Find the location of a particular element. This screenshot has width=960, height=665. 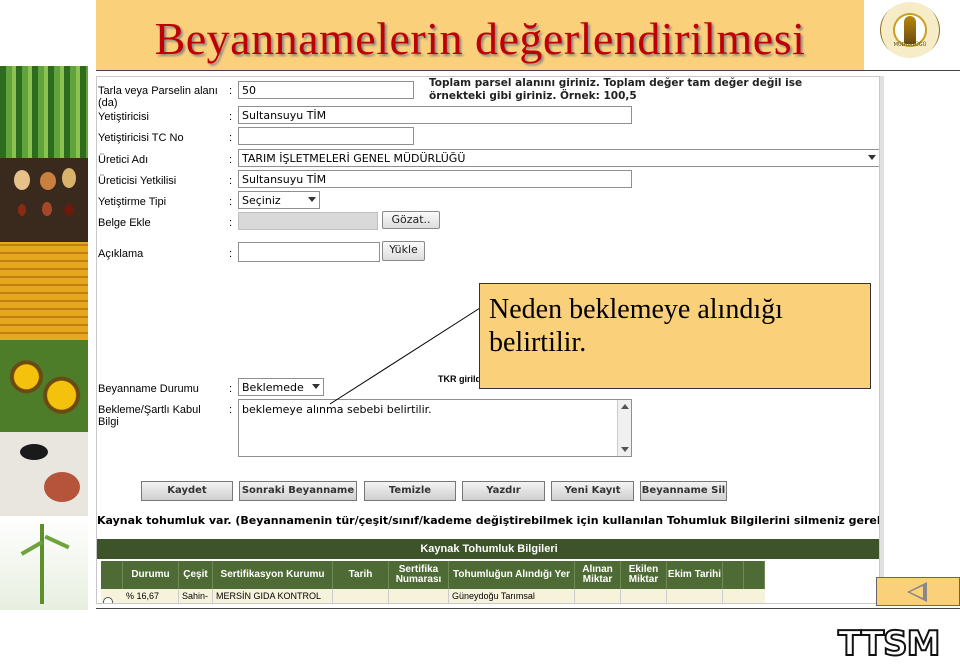

stem-shape is located at coordinates (42, 564).